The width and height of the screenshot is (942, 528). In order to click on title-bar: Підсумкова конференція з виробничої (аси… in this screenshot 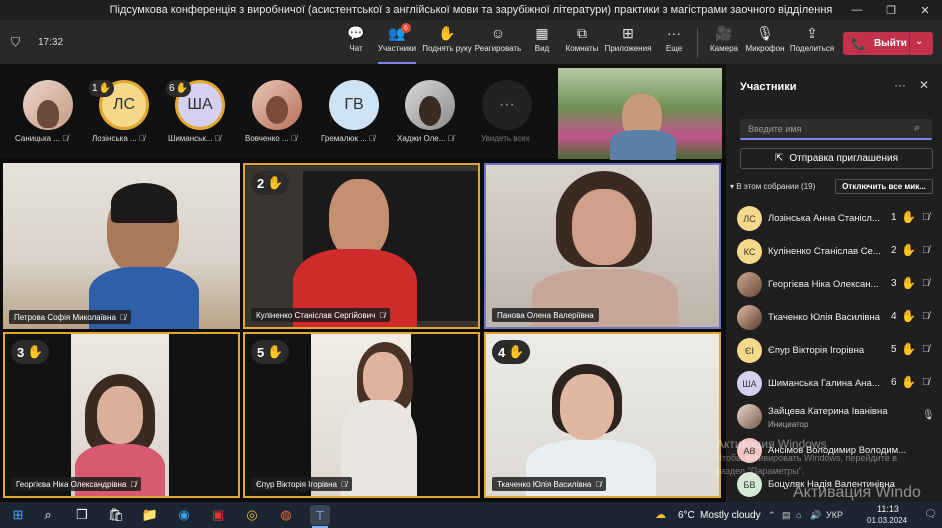, I will do `click(471, 10)`.